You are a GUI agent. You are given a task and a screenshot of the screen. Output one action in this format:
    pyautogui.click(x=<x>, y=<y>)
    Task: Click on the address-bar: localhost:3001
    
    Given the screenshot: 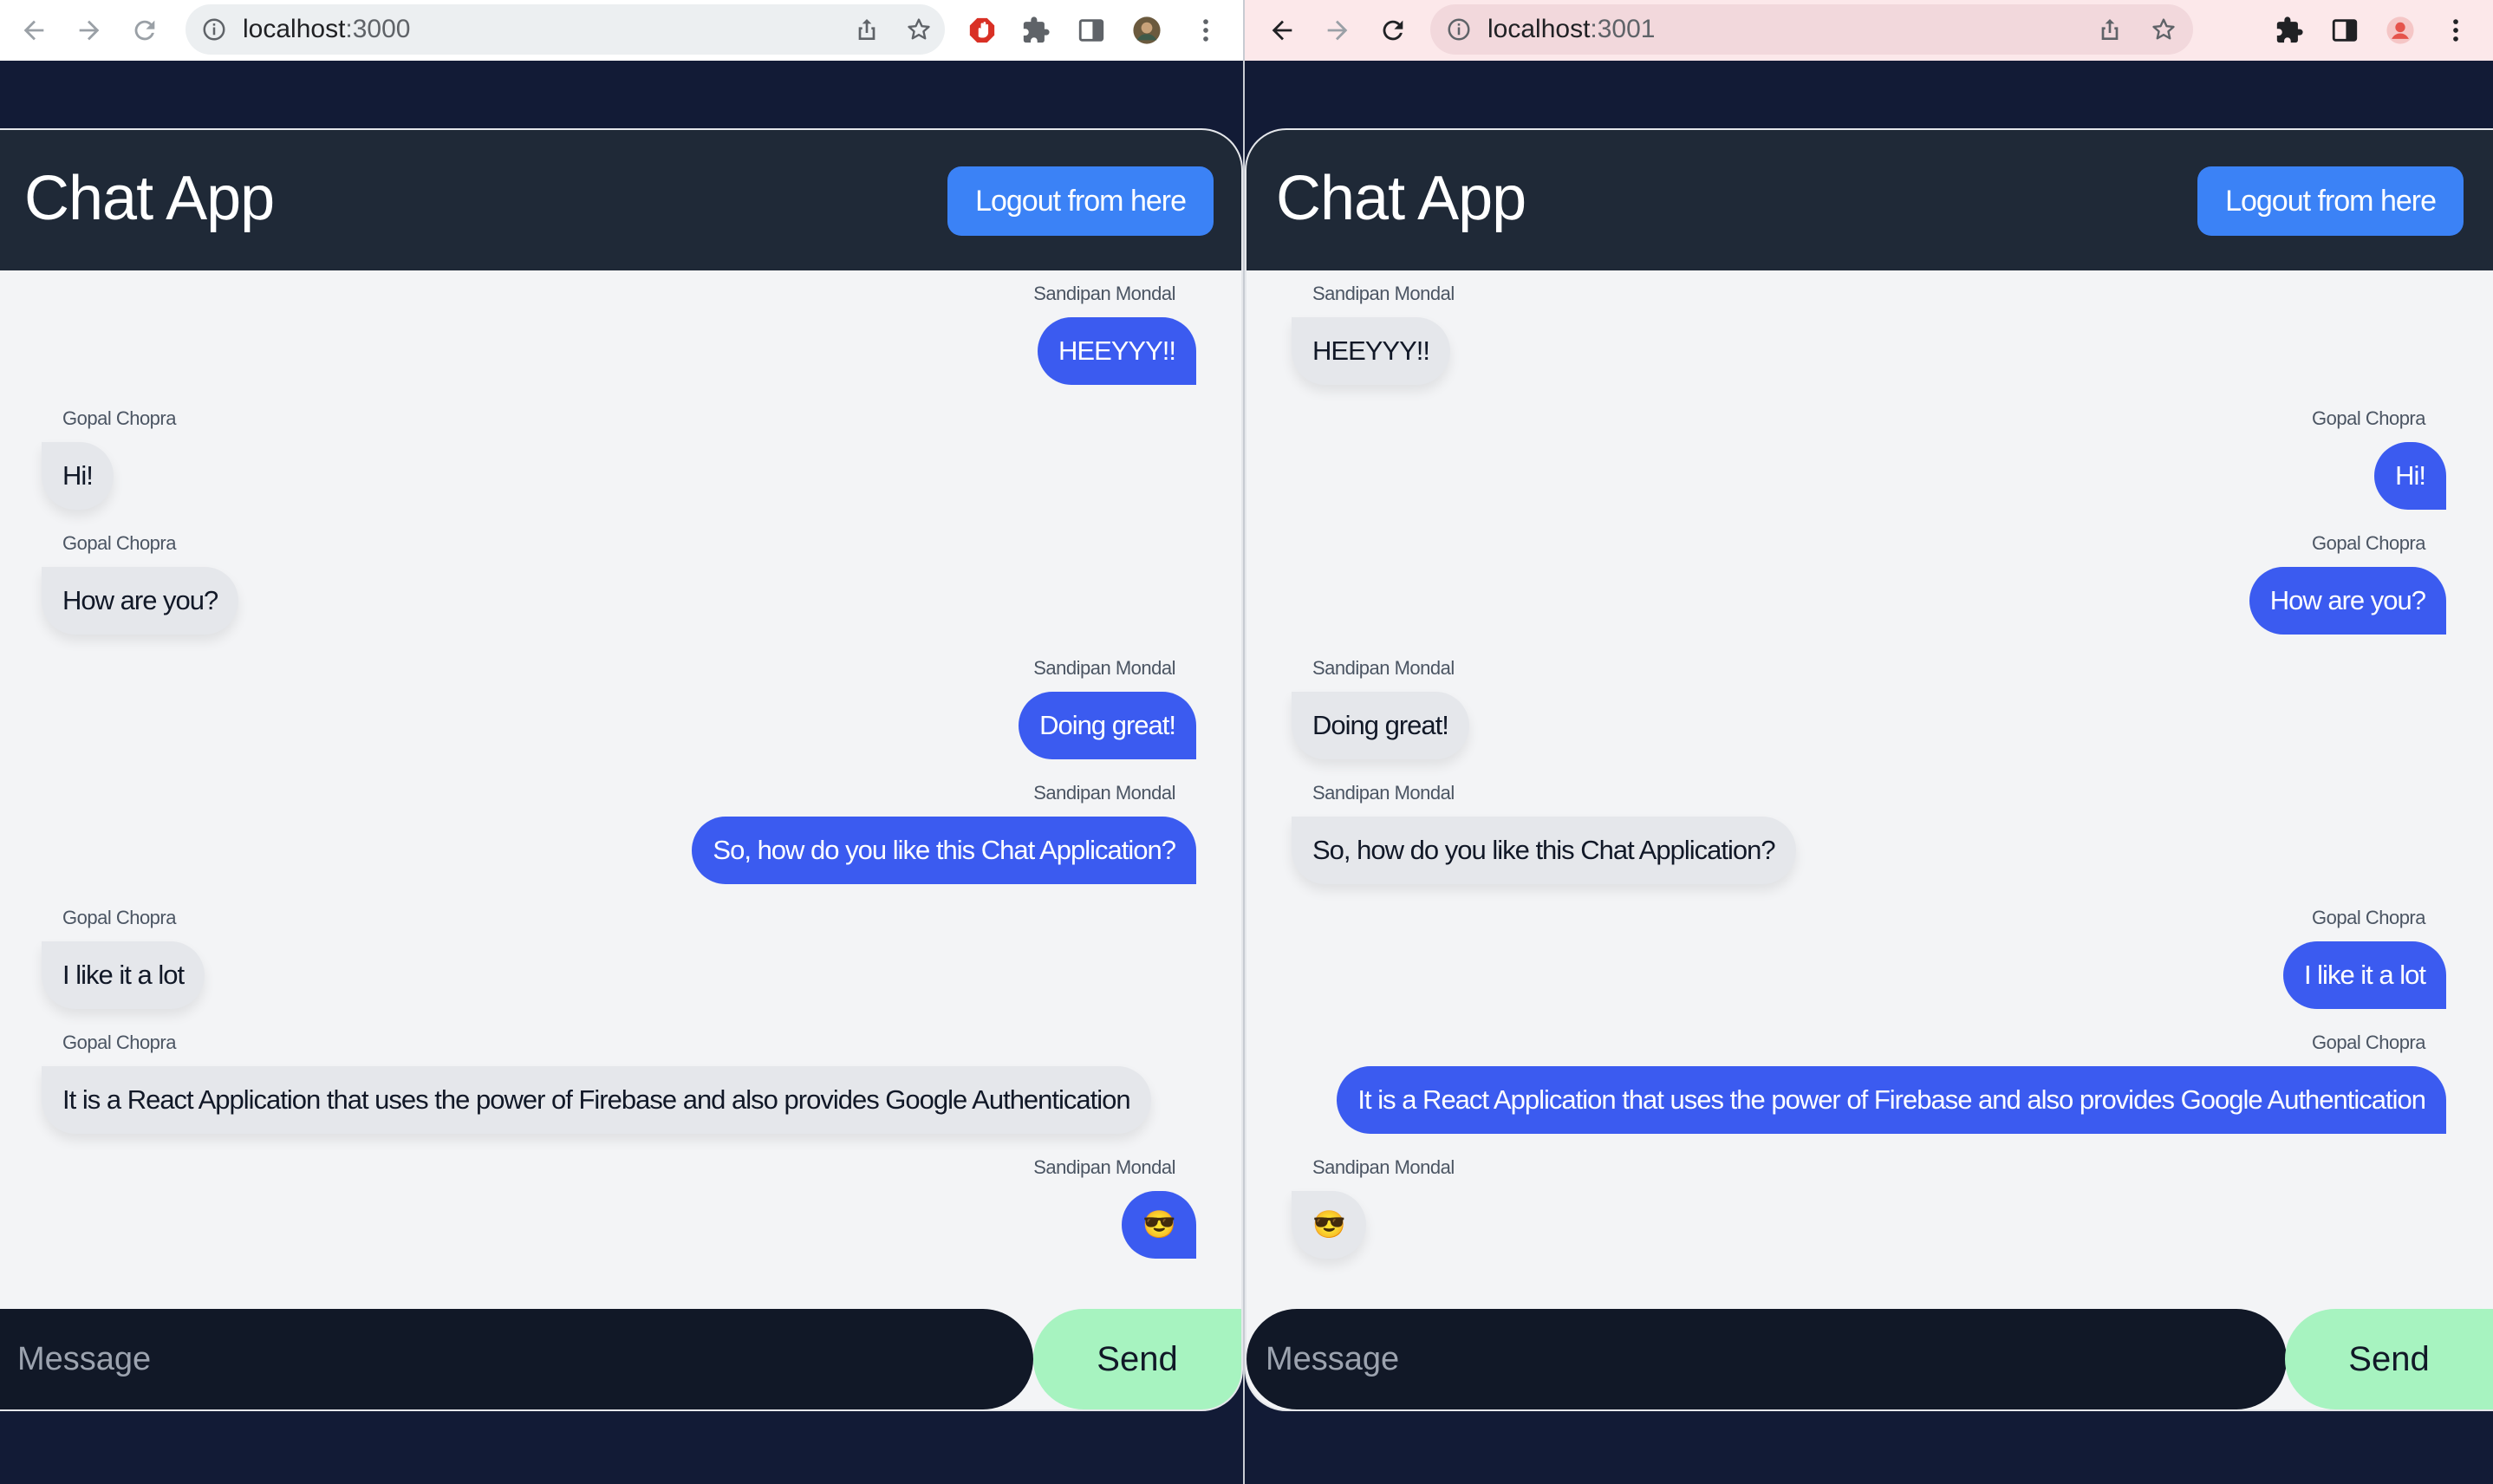 What is the action you would take?
    pyautogui.click(x=1811, y=29)
    